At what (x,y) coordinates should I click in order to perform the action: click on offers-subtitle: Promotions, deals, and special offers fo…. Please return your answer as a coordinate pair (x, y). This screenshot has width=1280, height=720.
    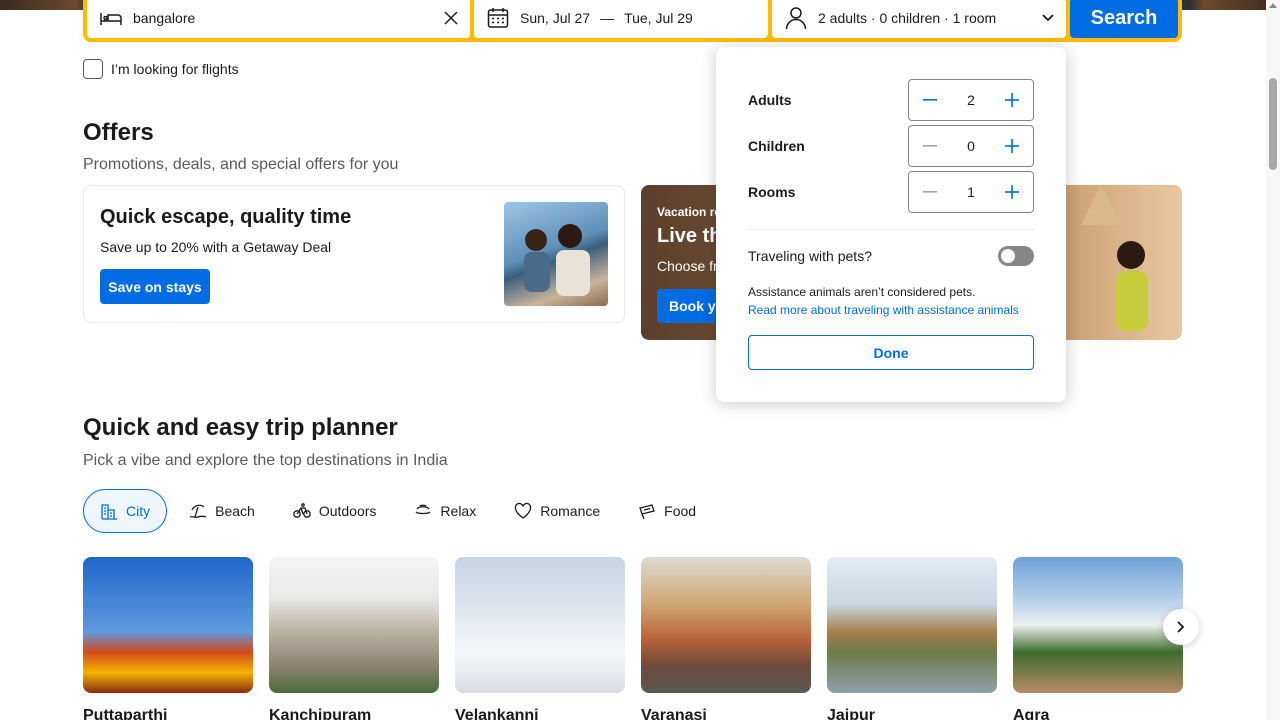
    Looking at the image, I should click on (241, 164).